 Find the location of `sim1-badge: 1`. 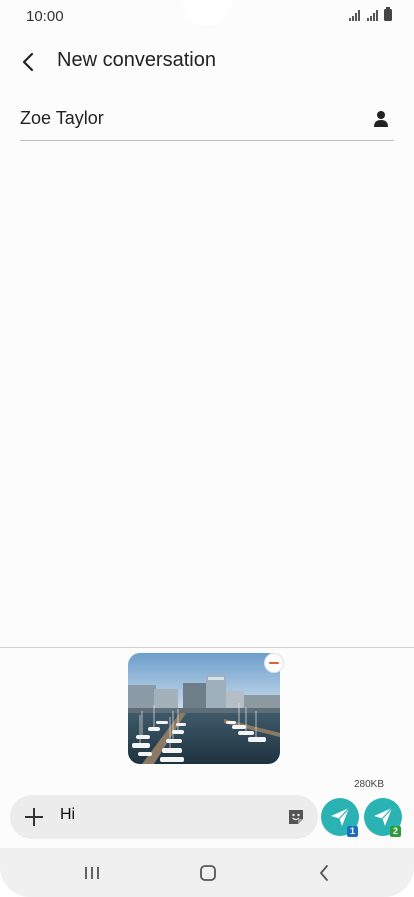

sim1-badge: 1 is located at coordinates (352, 831).